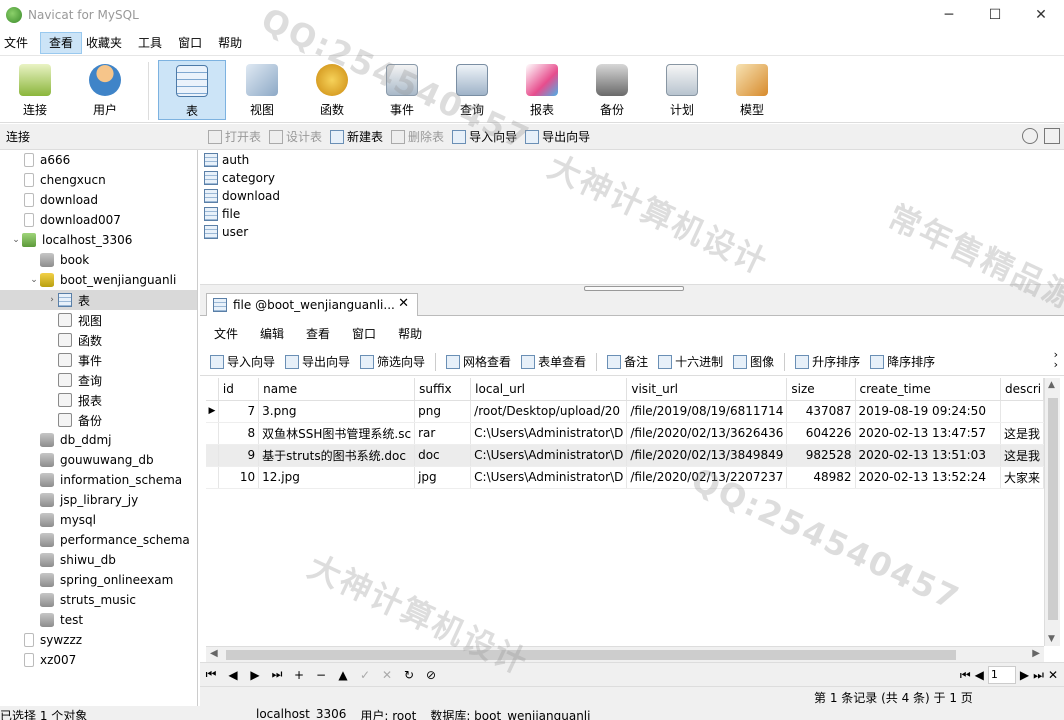  I want to click on splitter-handle, so click(634, 288).